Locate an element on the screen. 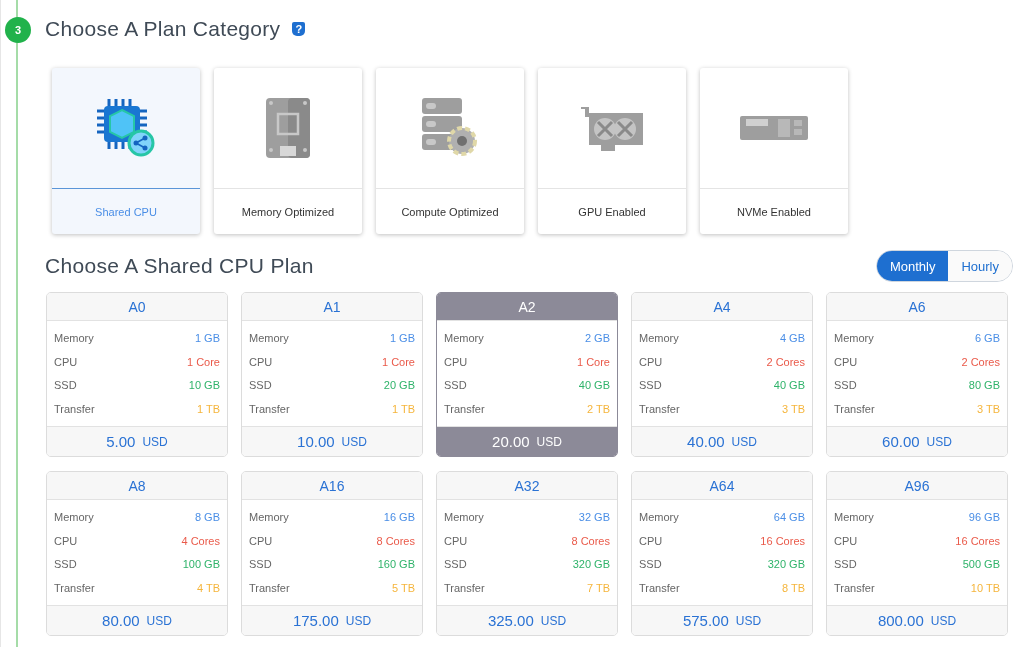  spec-value: 320 GB is located at coordinates (786, 564).